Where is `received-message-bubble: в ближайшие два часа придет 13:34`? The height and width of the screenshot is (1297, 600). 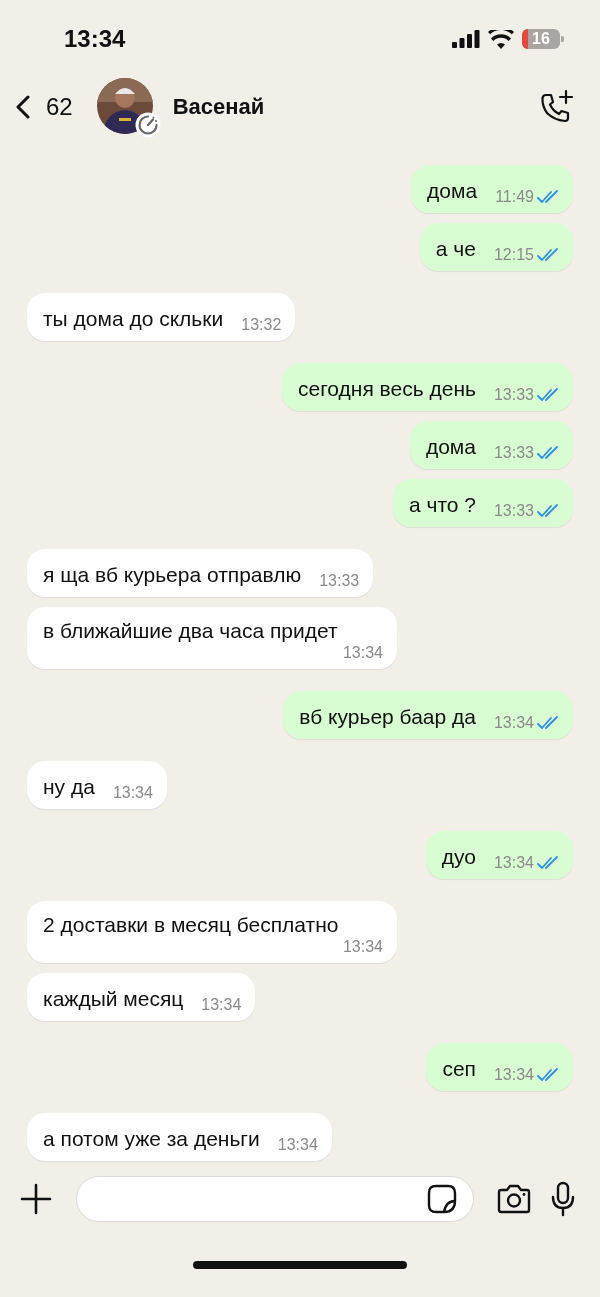 received-message-bubble: в ближайшие два часа придет 13:34 is located at coordinates (212, 638).